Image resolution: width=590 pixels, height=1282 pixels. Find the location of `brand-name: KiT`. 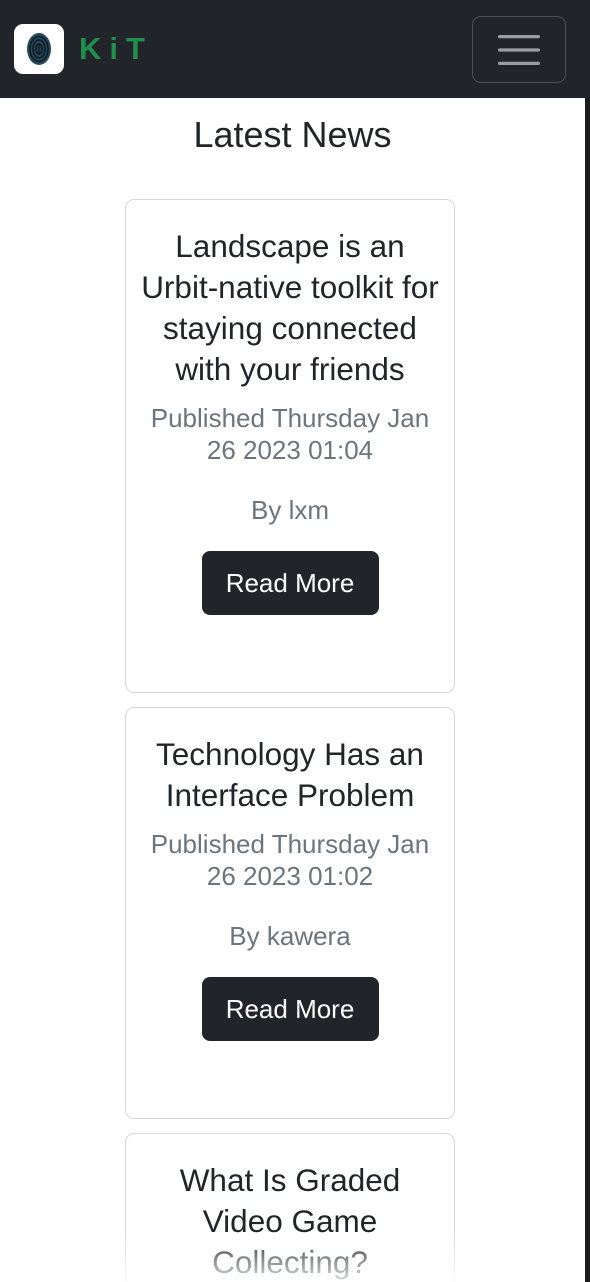

brand-name: KiT is located at coordinates (116, 48).